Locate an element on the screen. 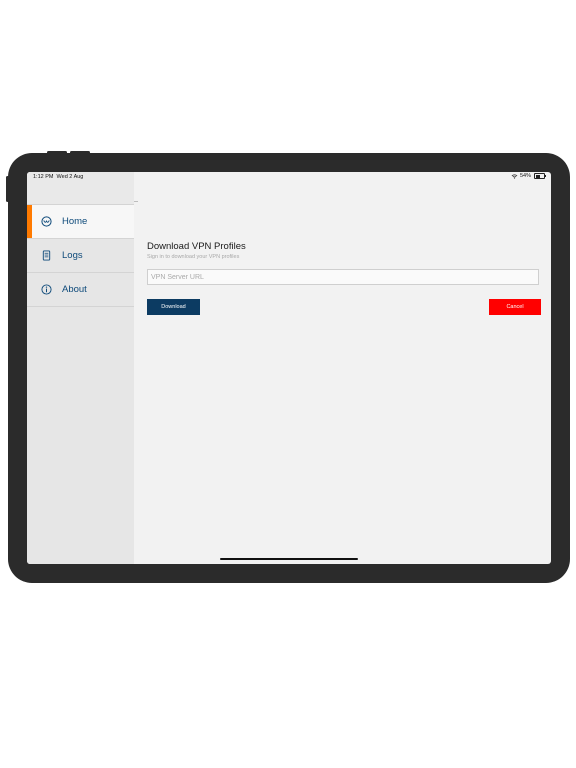 The width and height of the screenshot is (576, 768). page-title: Download VPN Profiles is located at coordinates (196, 246).